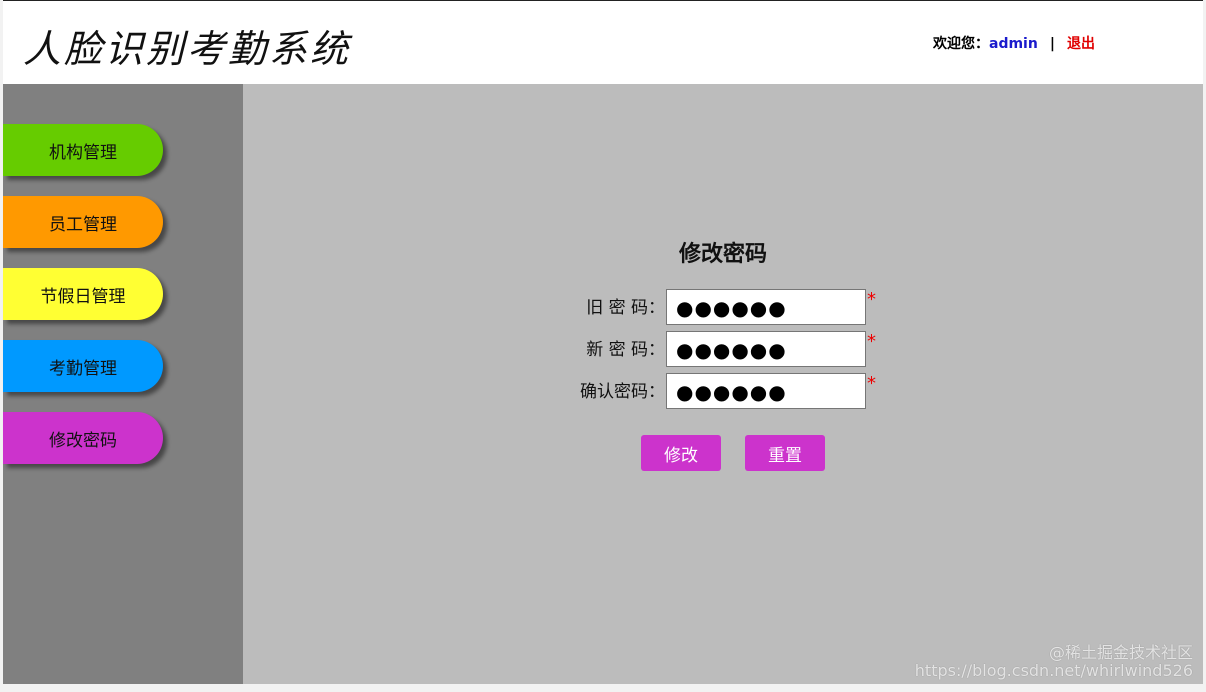  I want to click on sidebar-item-change-password: 修改密码, so click(83, 438).